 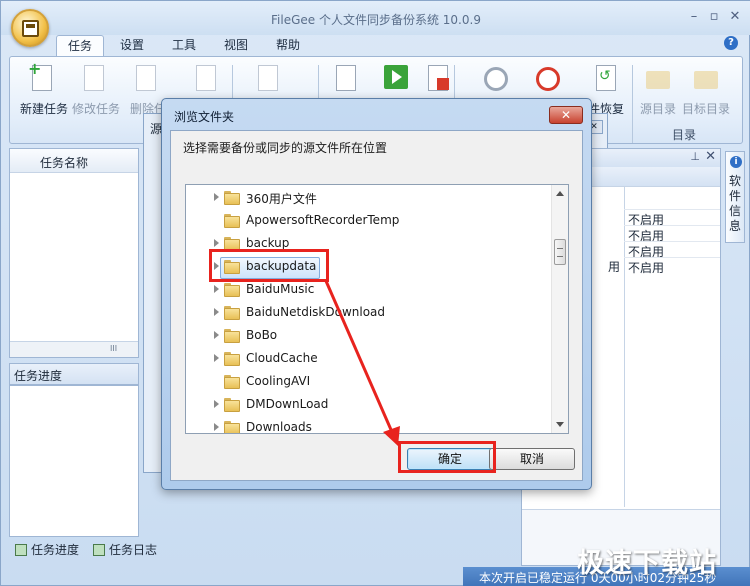 What do you see at coordinates (369, 222) in the screenshot?
I see `folder-item: ApowersoftRecorderTemp` at bounding box center [369, 222].